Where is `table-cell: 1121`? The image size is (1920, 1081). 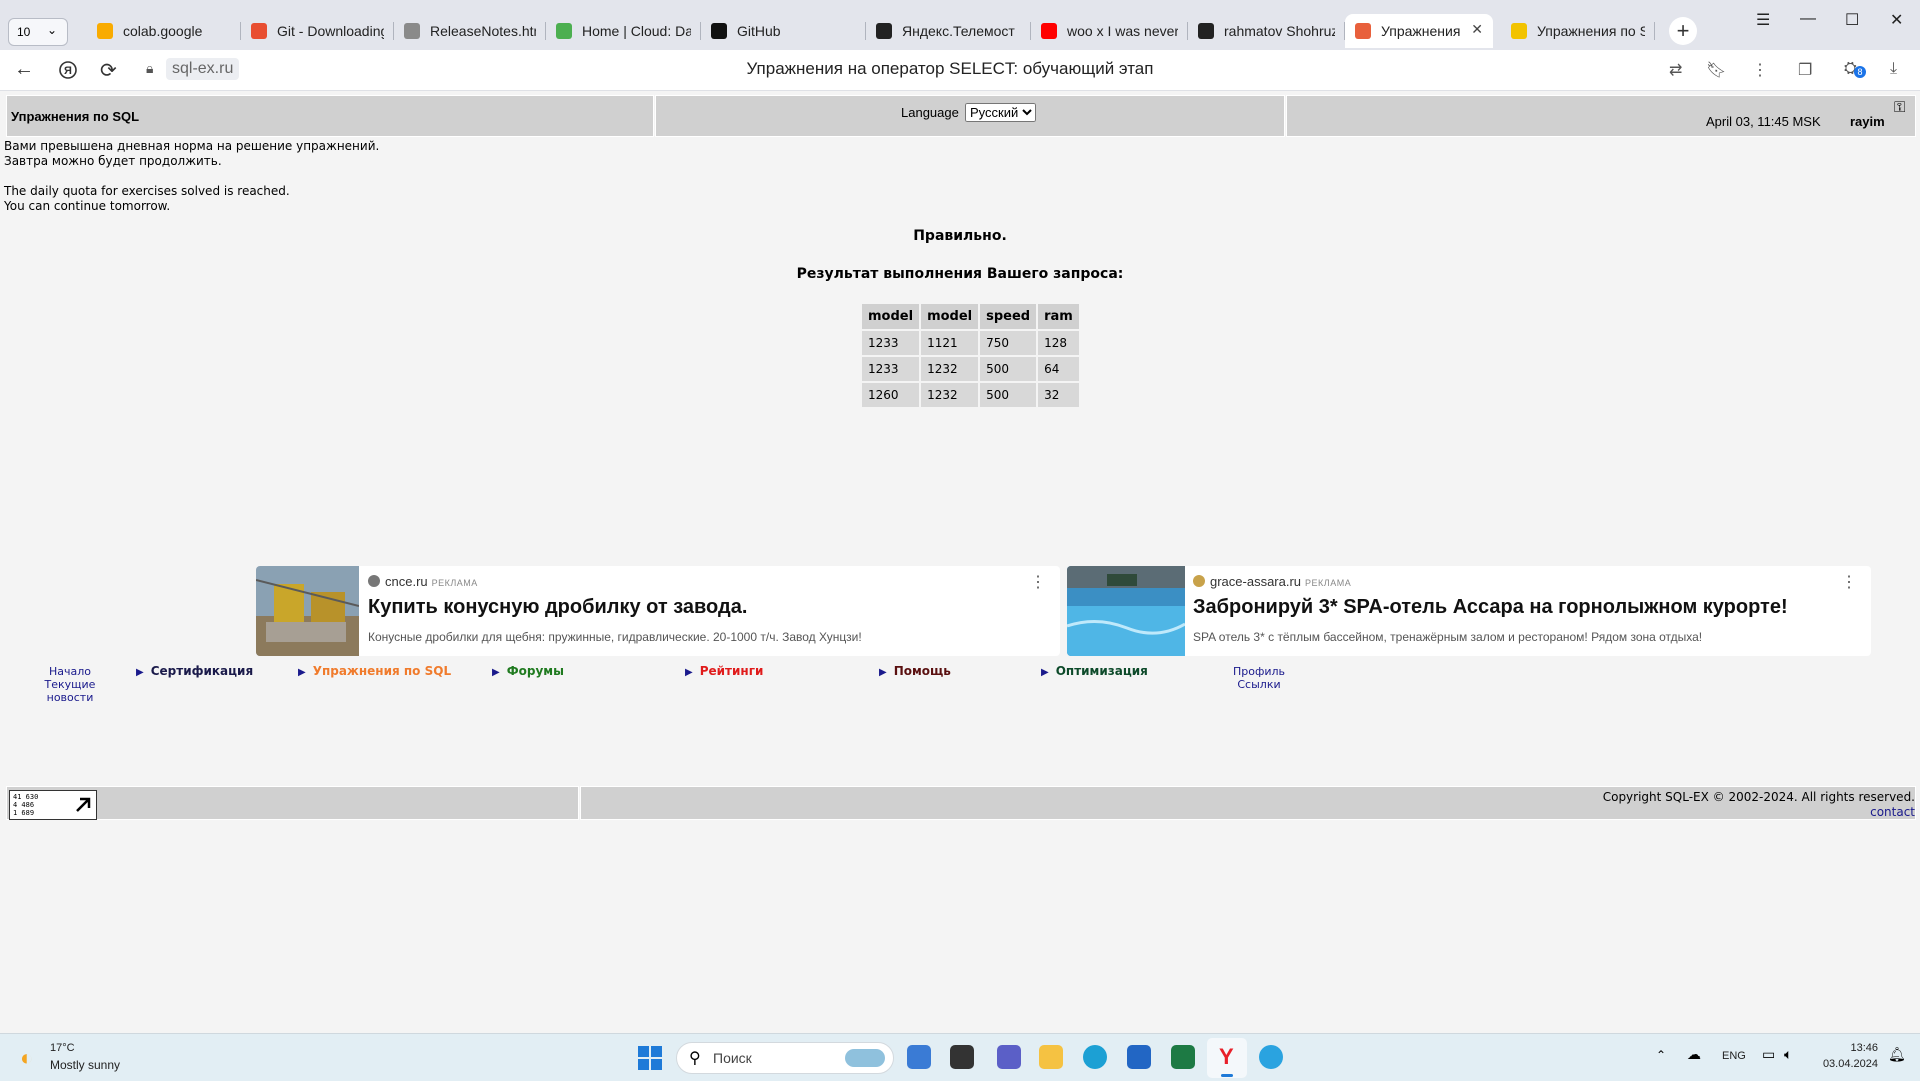 table-cell: 1121 is located at coordinates (950, 343).